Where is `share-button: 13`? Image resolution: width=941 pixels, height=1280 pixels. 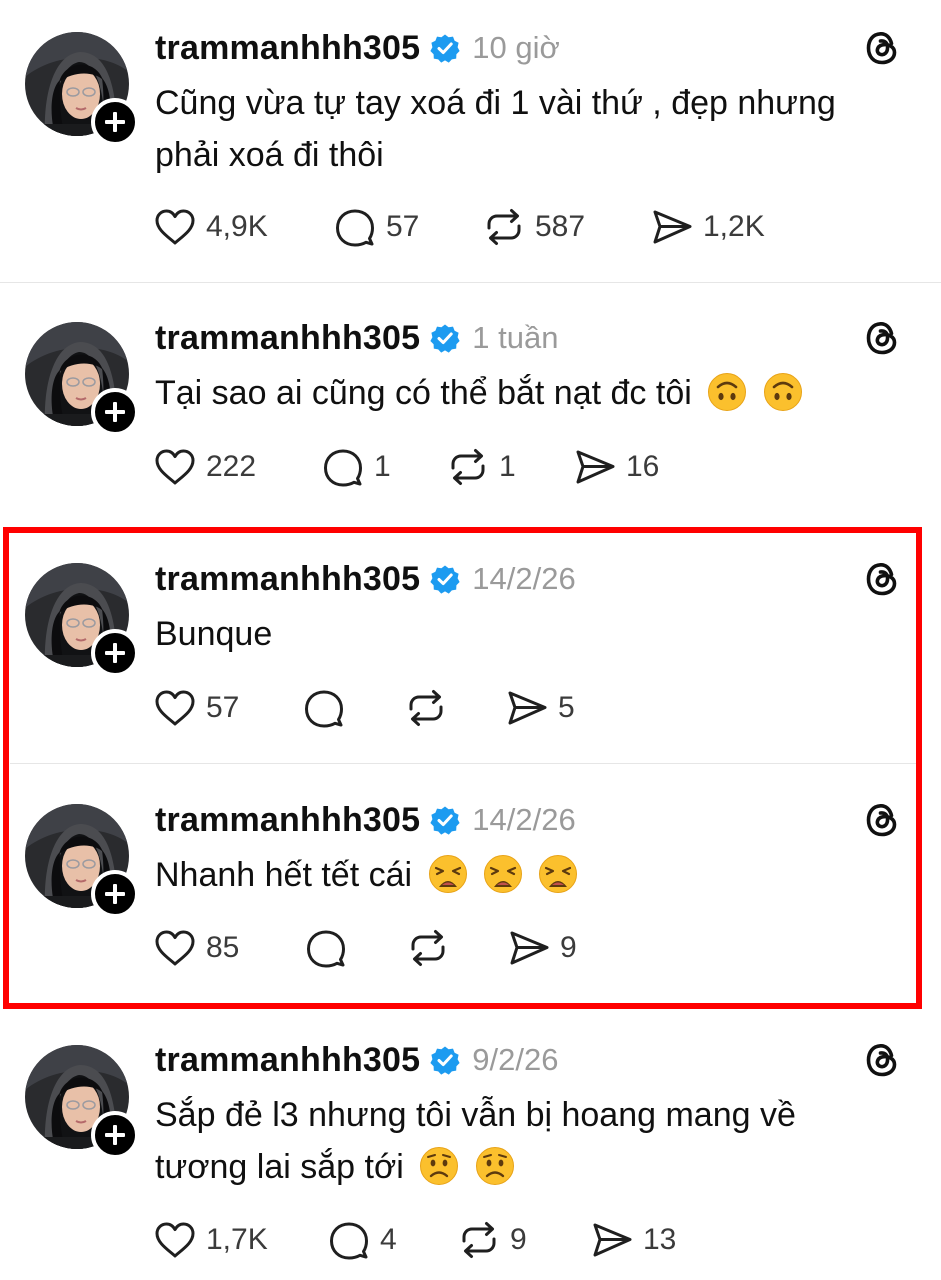 share-button: 13 is located at coordinates (633, 1240).